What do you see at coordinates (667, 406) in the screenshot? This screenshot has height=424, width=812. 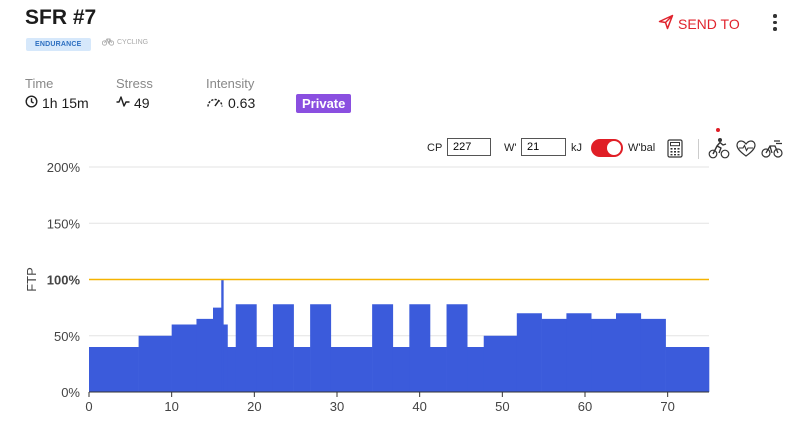 I see `x-tick-label: 70` at bounding box center [667, 406].